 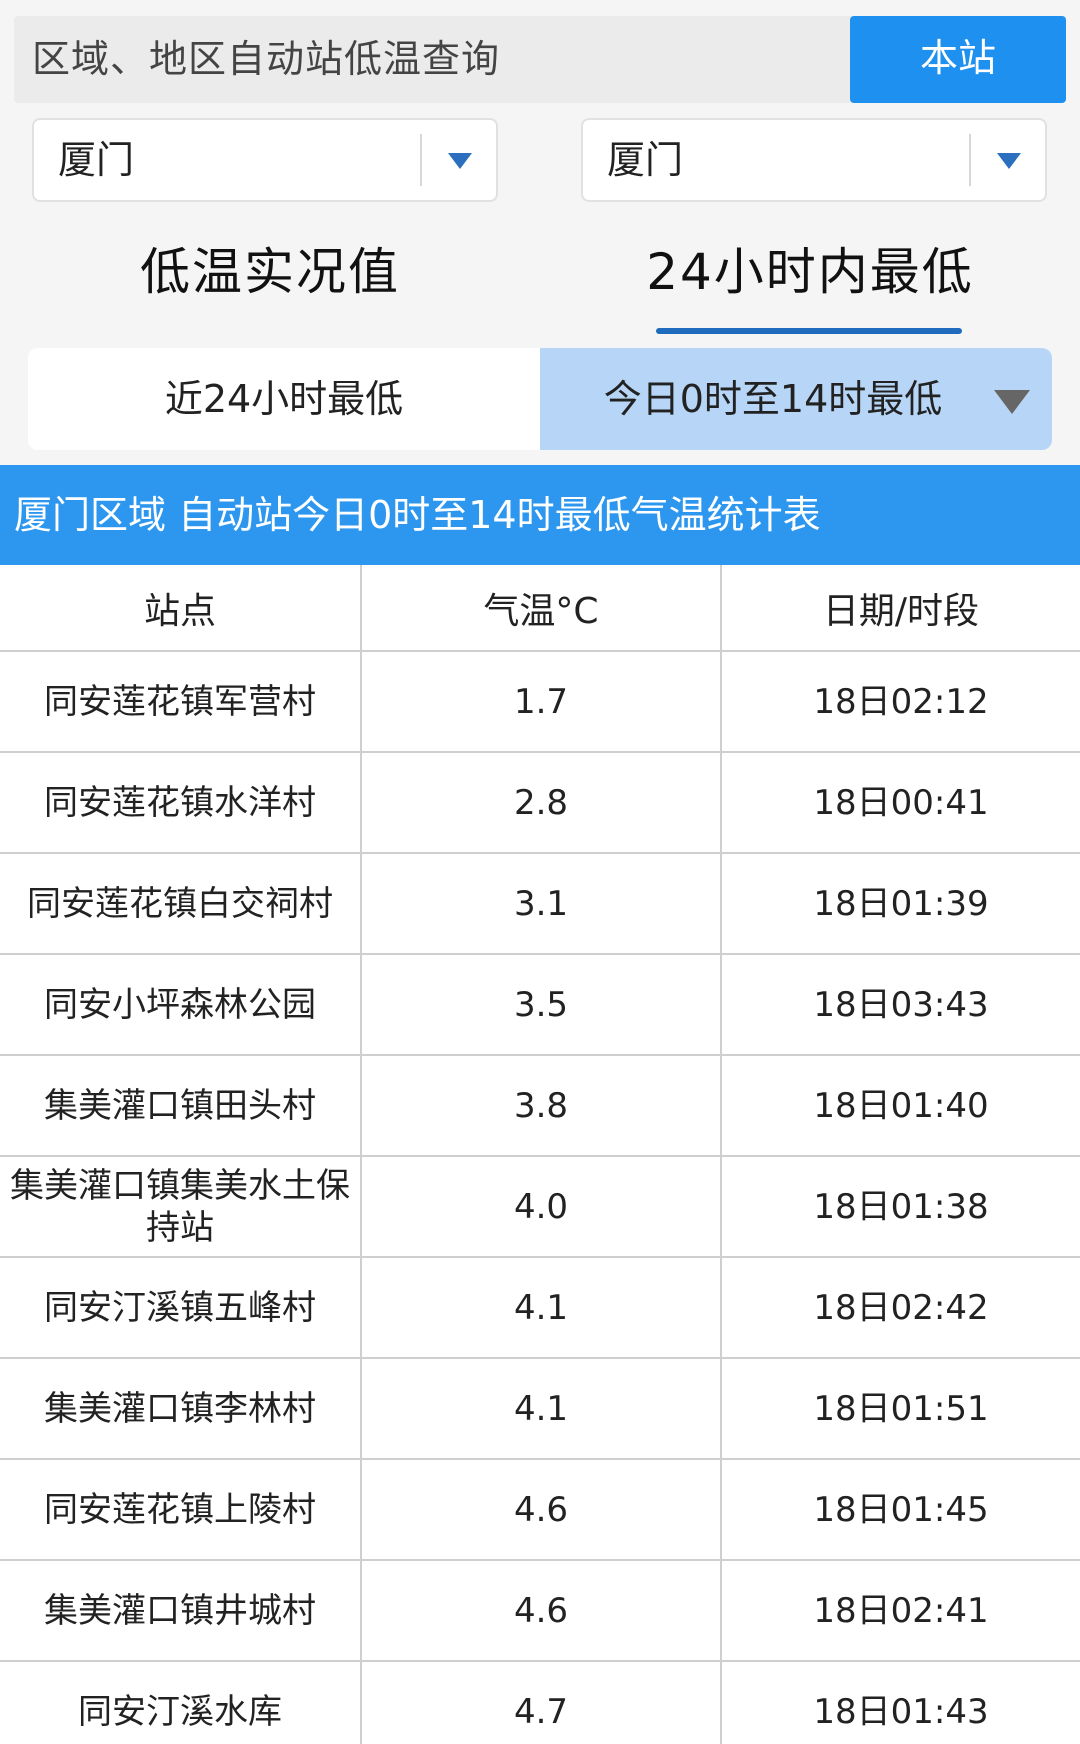 I want to click on table-row: 集美灌口镇田头村 3.8 18日01:40, so click(x=540, y=1106).